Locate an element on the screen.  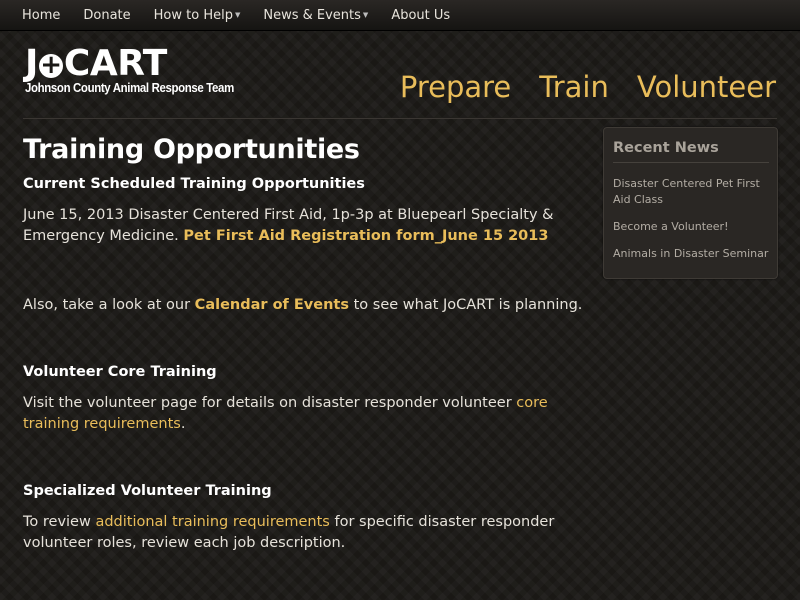
specialized-text-pre: To review is located at coordinates (57, 522).